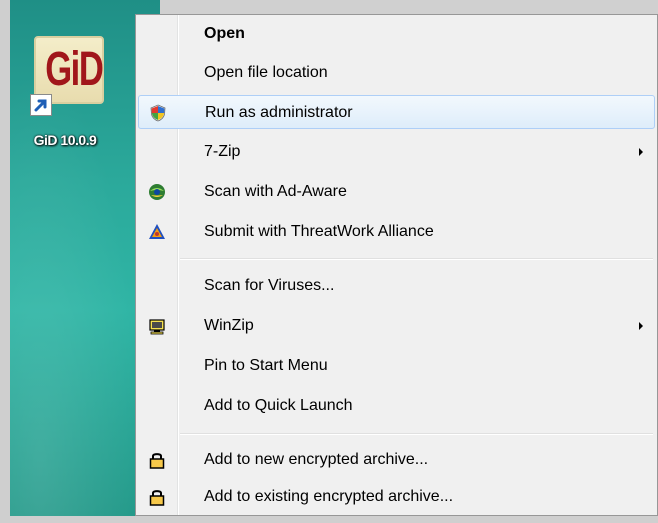  I want to click on menu-item-label: Run as administrator, so click(279, 112).